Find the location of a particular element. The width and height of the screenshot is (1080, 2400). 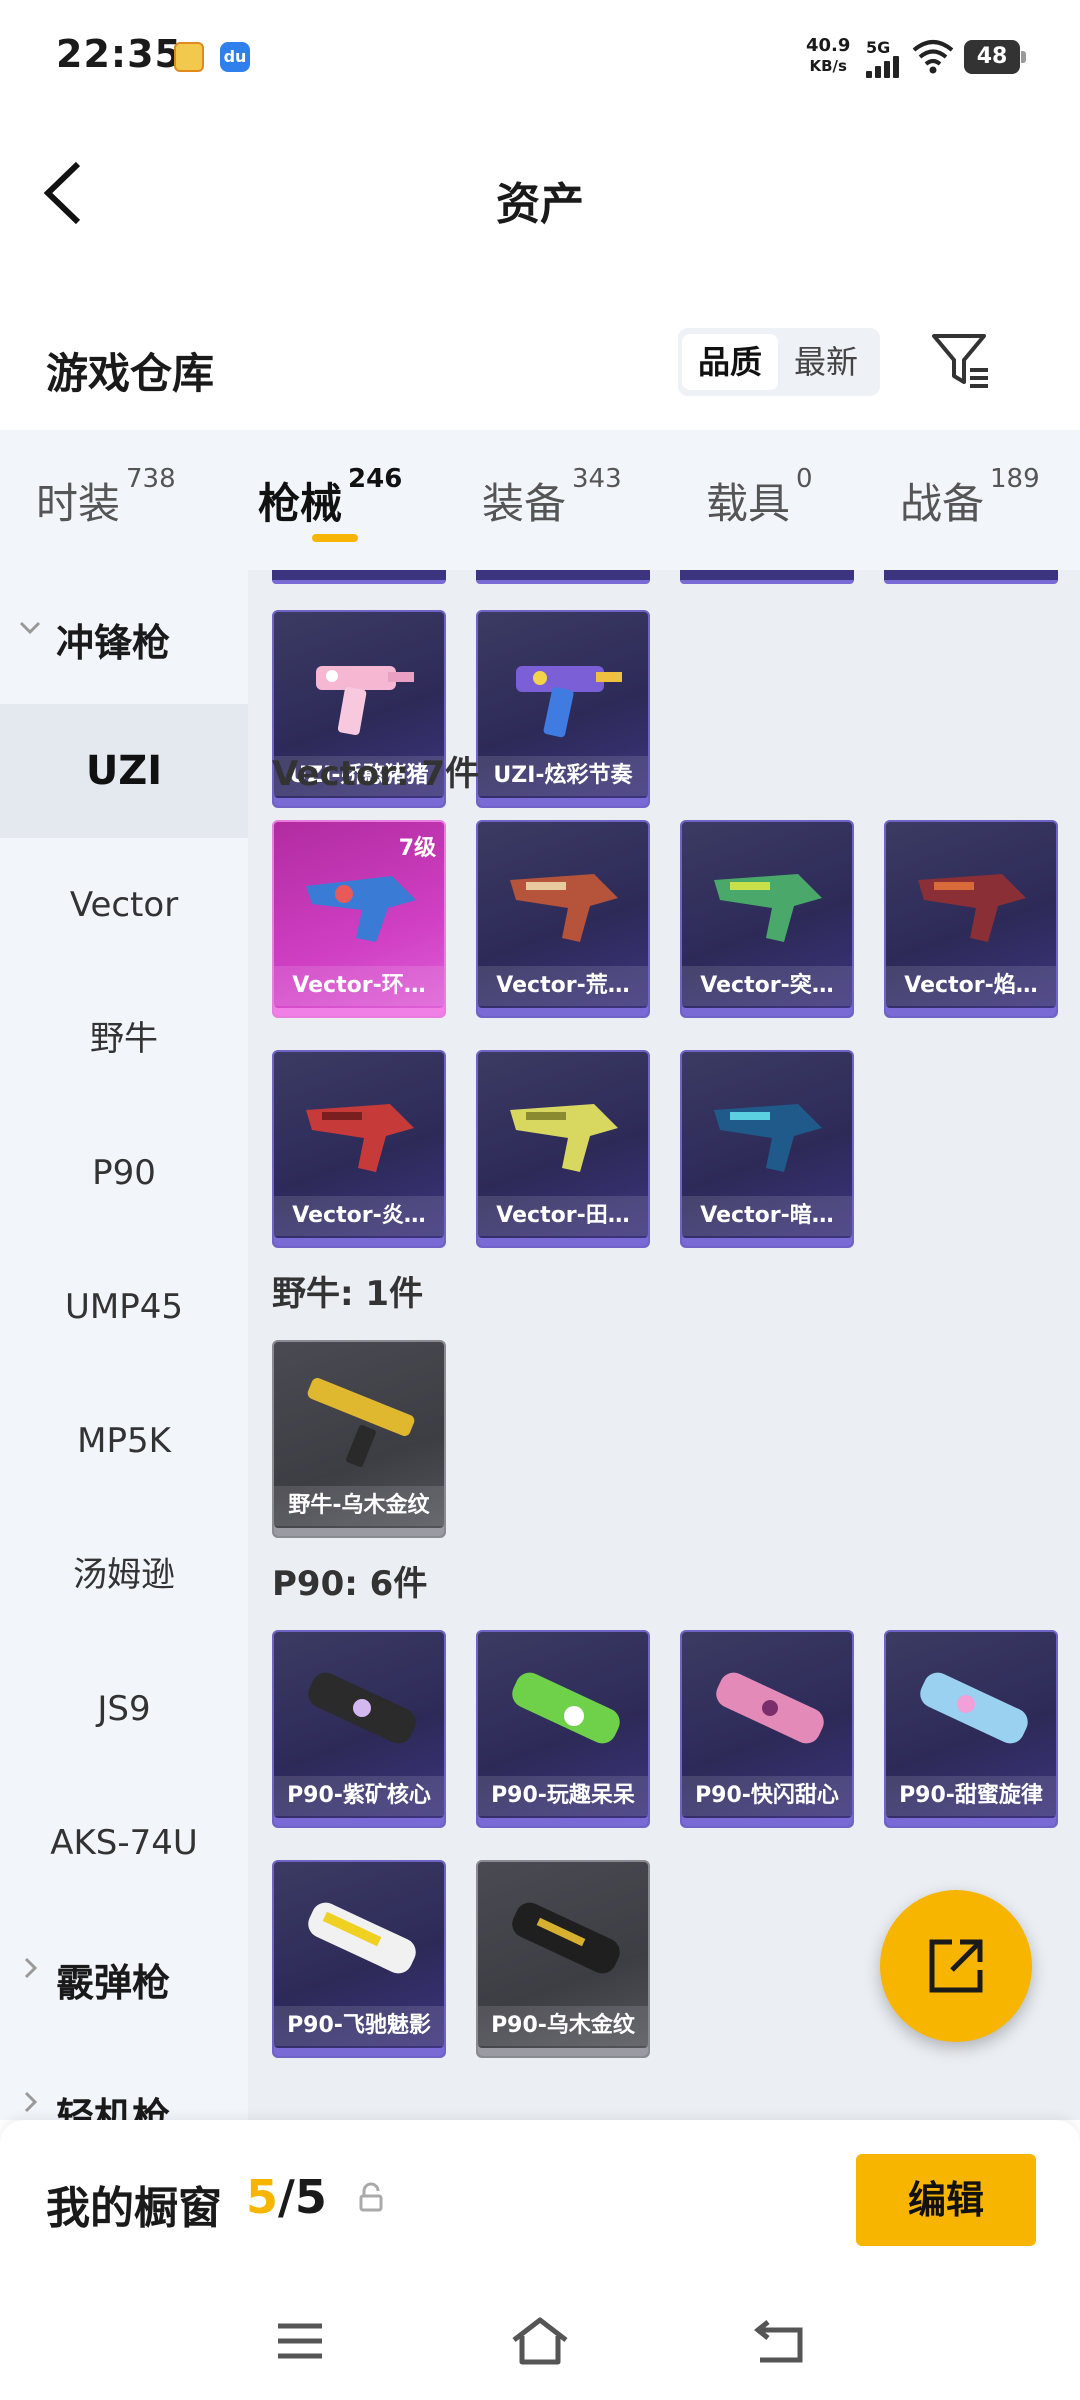

lock-icon is located at coordinates (371, 2197).